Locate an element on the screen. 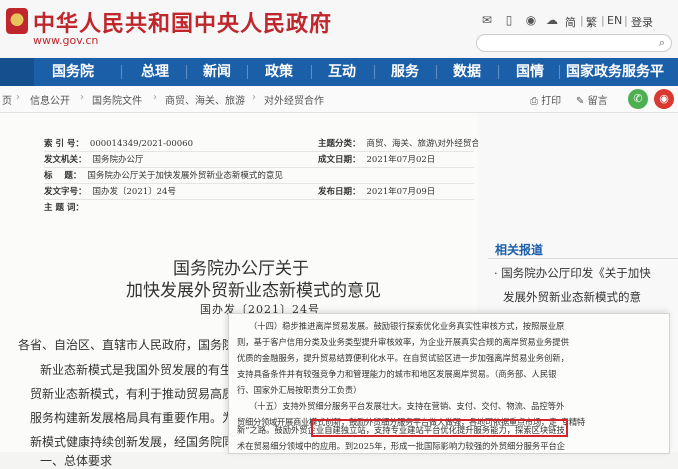  print-button: ⎙ 打印 is located at coordinates (545, 99).